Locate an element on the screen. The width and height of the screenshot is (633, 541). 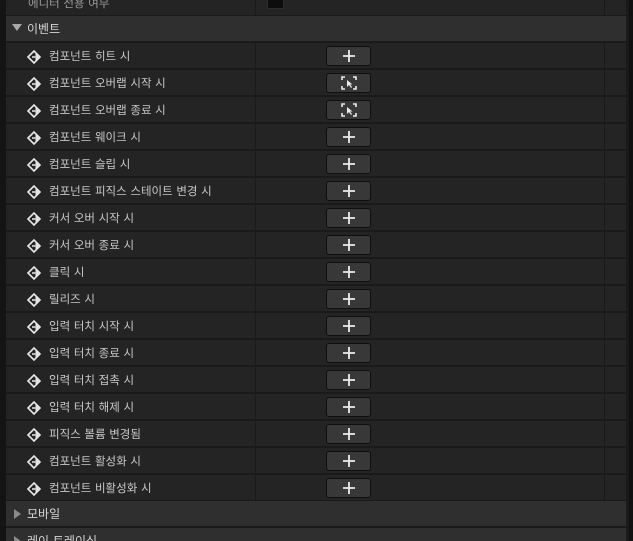
event-row: 입력 터치 종료 시 is located at coordinates (316, 353).